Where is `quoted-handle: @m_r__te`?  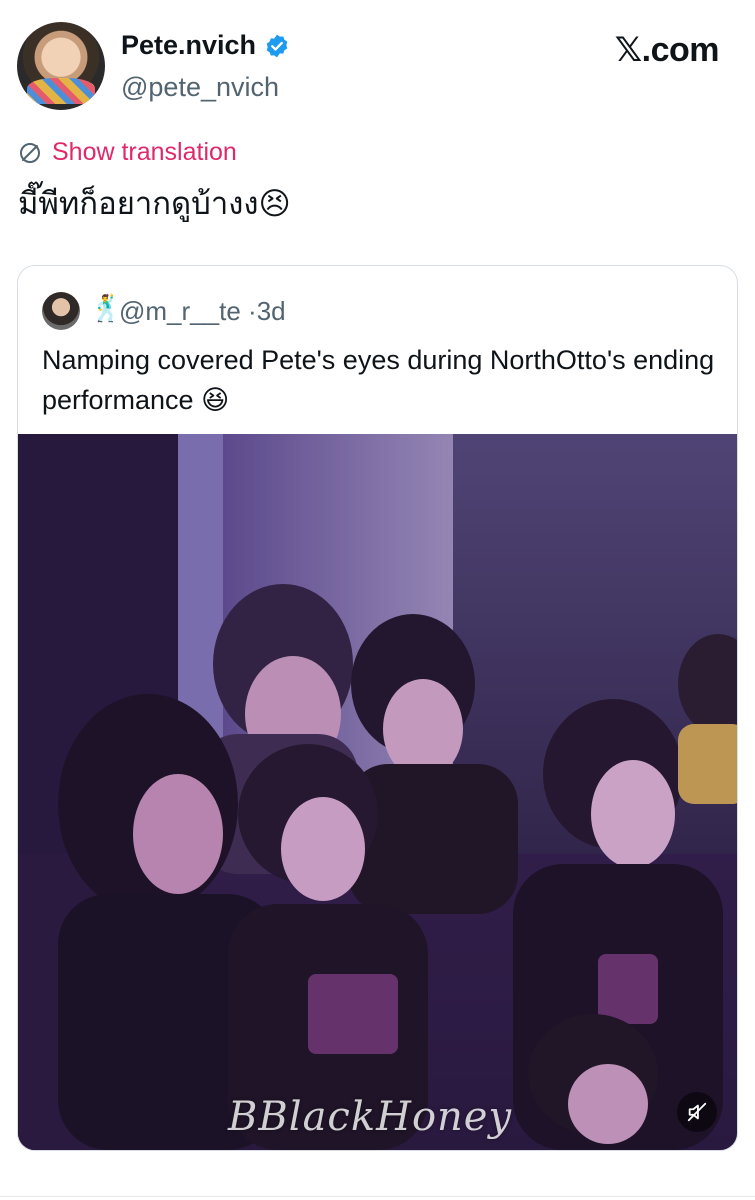 quoted-handle: @m_r__te is located at coordinates (180, 311).